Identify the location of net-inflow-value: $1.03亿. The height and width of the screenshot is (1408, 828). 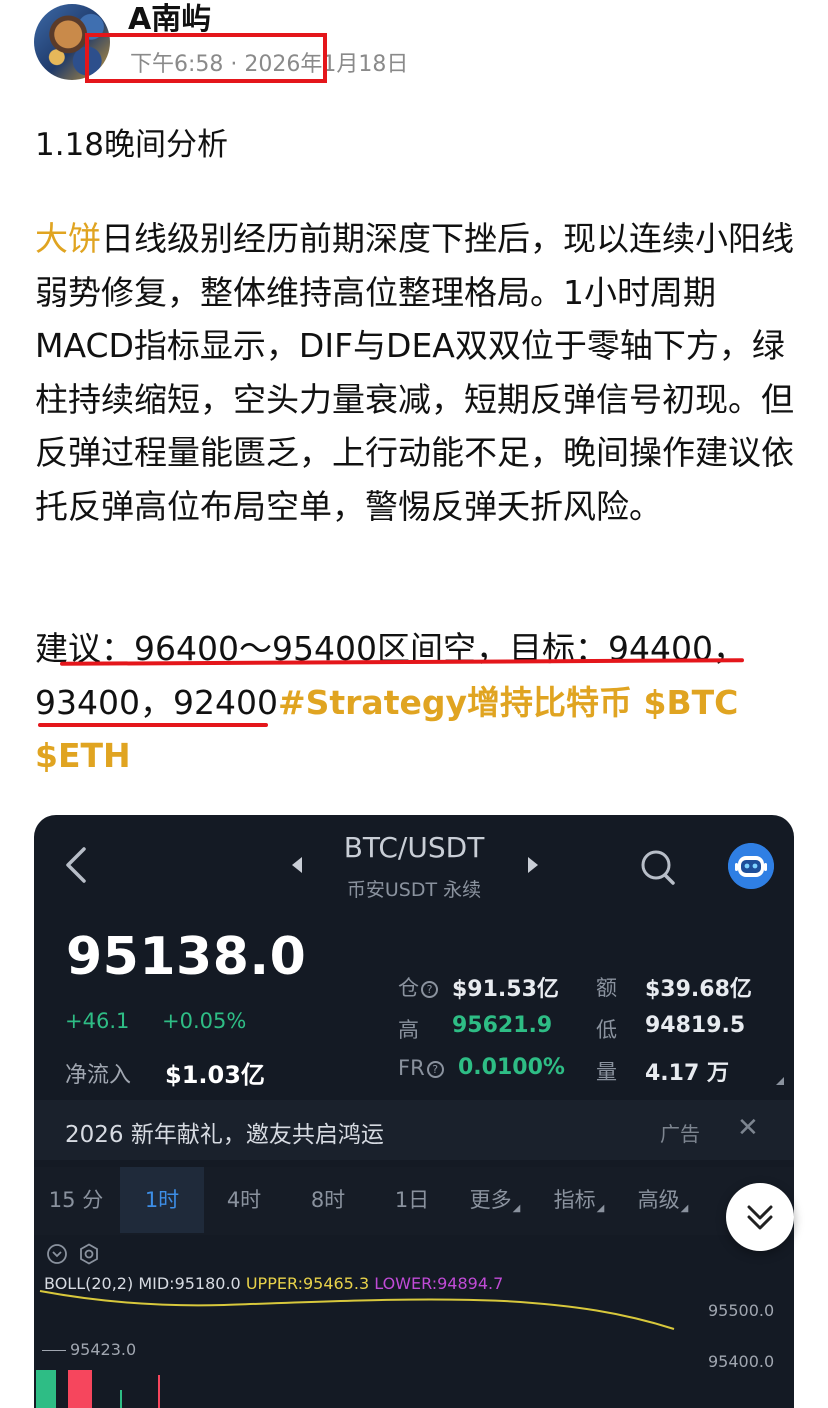
(215, 1075).